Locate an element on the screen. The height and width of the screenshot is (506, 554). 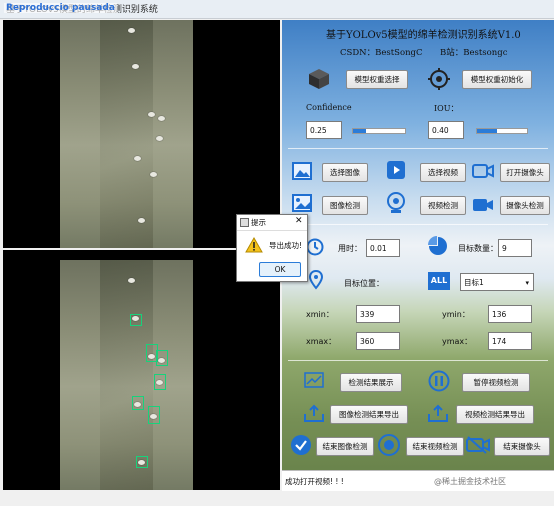
time-label: 用时： is located at coordinates (350, 248).